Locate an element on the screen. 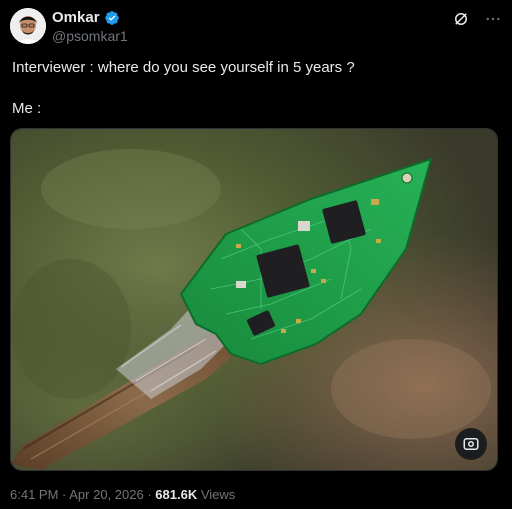 The image size is (512, 509). grok-icon is located at coordinates (461, 19).